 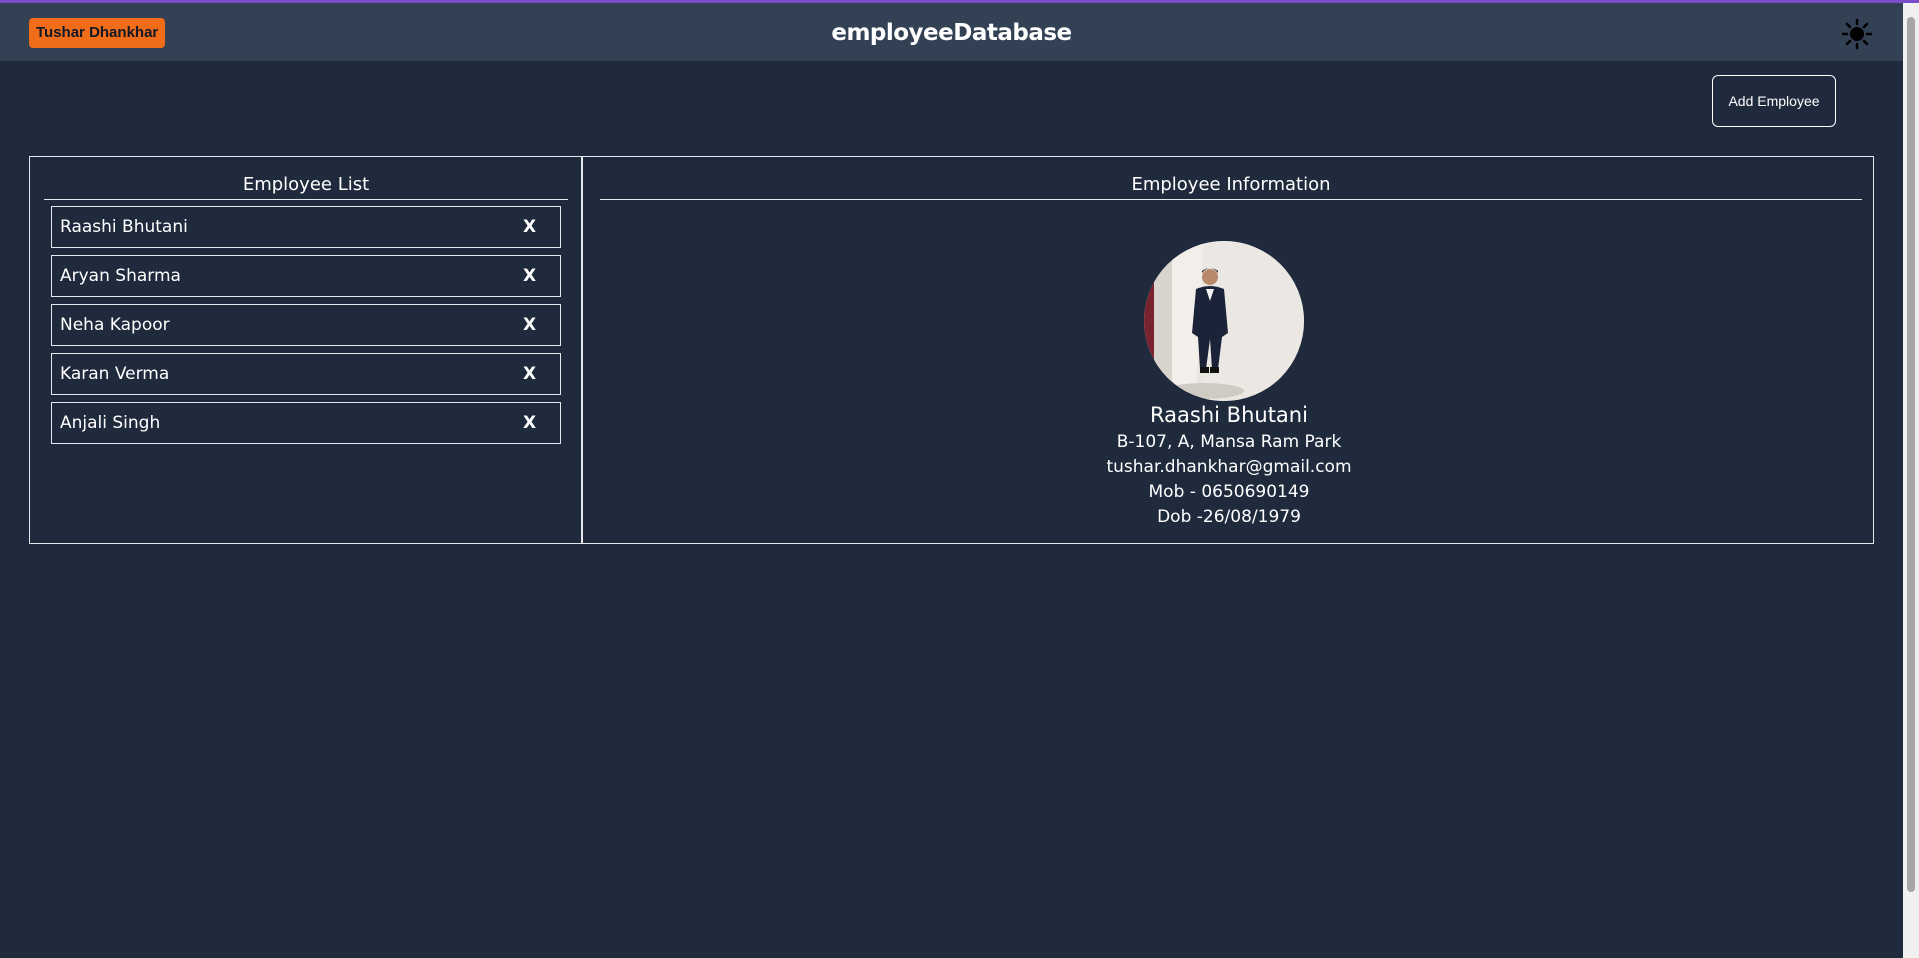 What do you see at coordinates (306, 186) in the screenshot?
I see `employee-list-title: Employee List` at bounding box center [306, 186].